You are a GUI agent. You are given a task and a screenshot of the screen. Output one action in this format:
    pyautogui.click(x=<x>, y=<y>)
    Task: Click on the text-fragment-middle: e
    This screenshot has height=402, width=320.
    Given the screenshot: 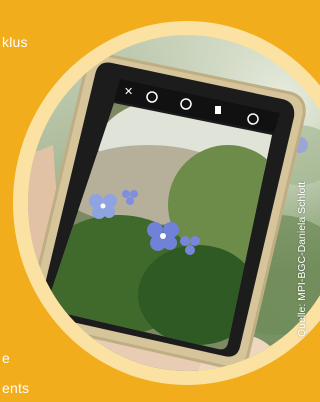 What is the action you would take?
    pyautogui.click(x=6, y=358)
    